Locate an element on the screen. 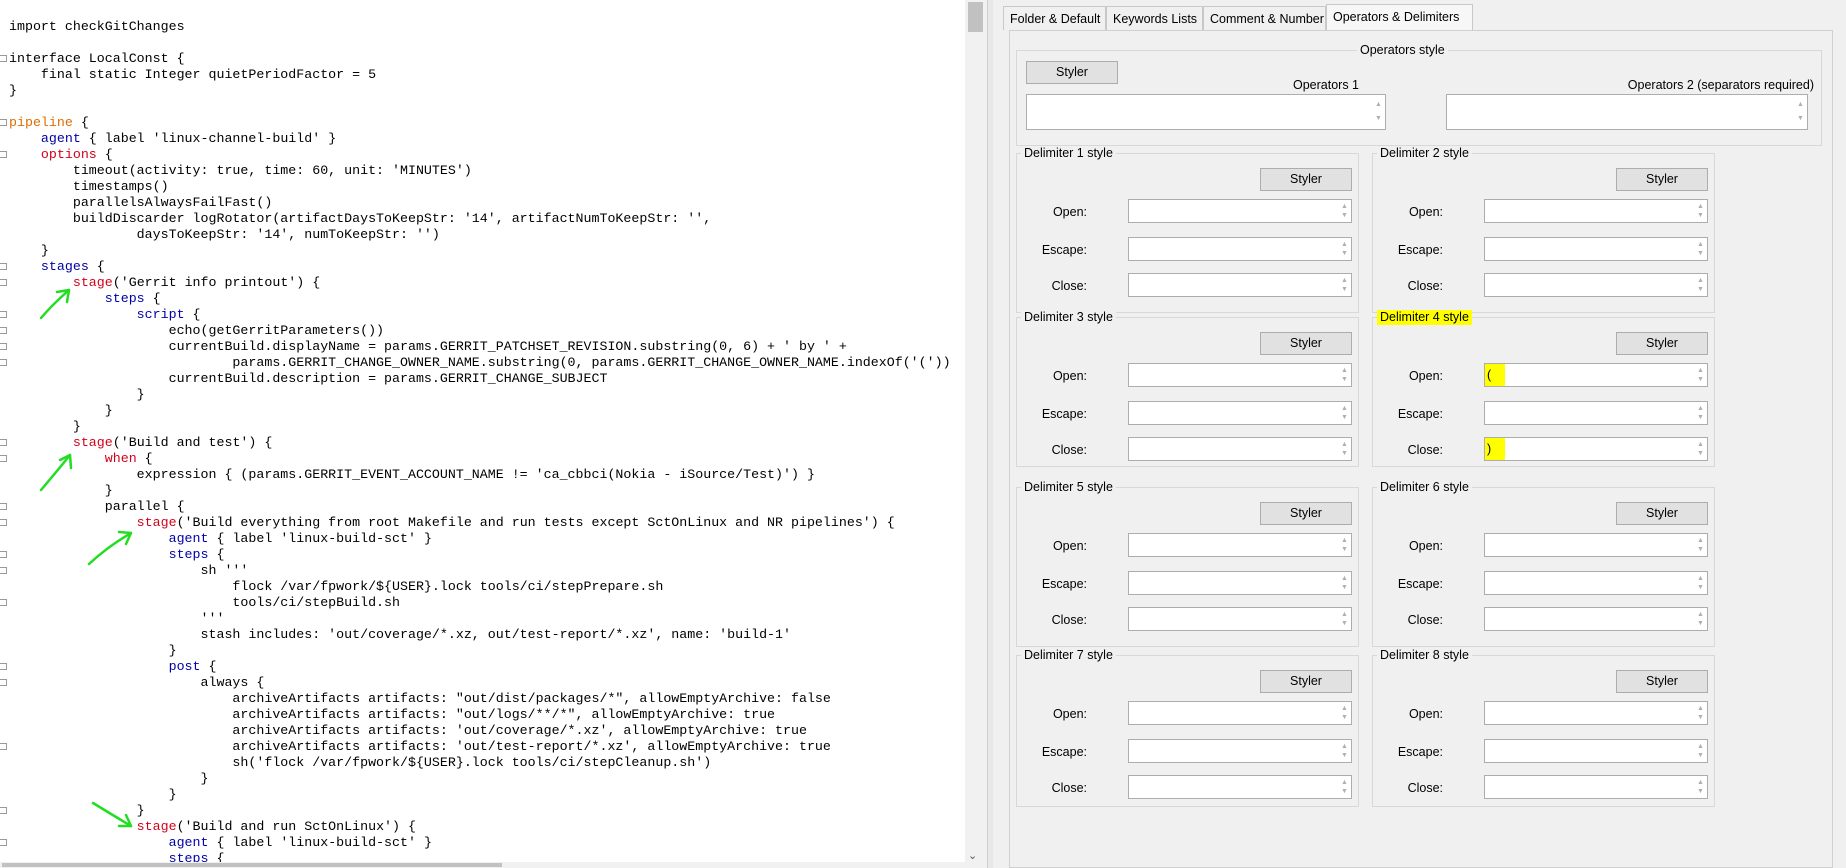  scroll-down-icon: ⌄ is located at coordinates (972, 855).